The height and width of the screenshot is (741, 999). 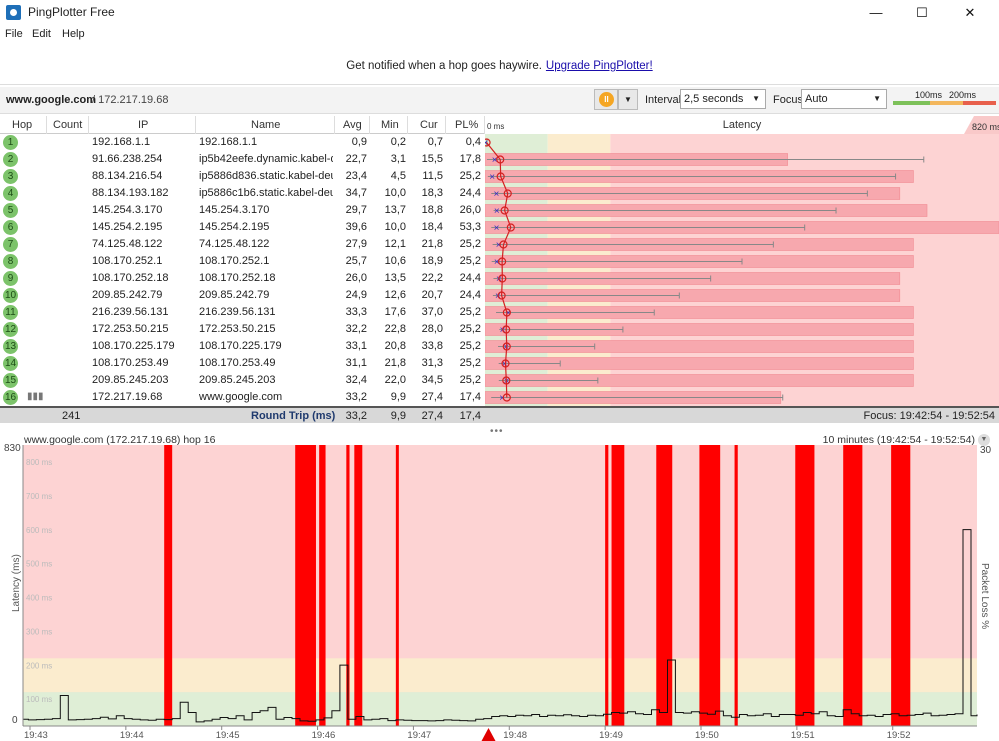 I want to click on hop-number: 15, so click(x=10, y=380).